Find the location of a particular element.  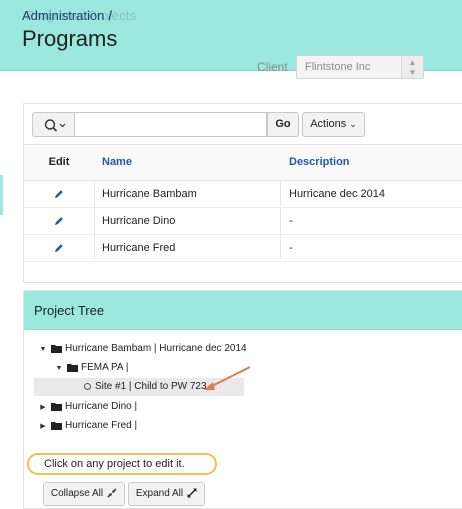

tree-node-label: FEMA PA | is located at coordinates (105, 367).